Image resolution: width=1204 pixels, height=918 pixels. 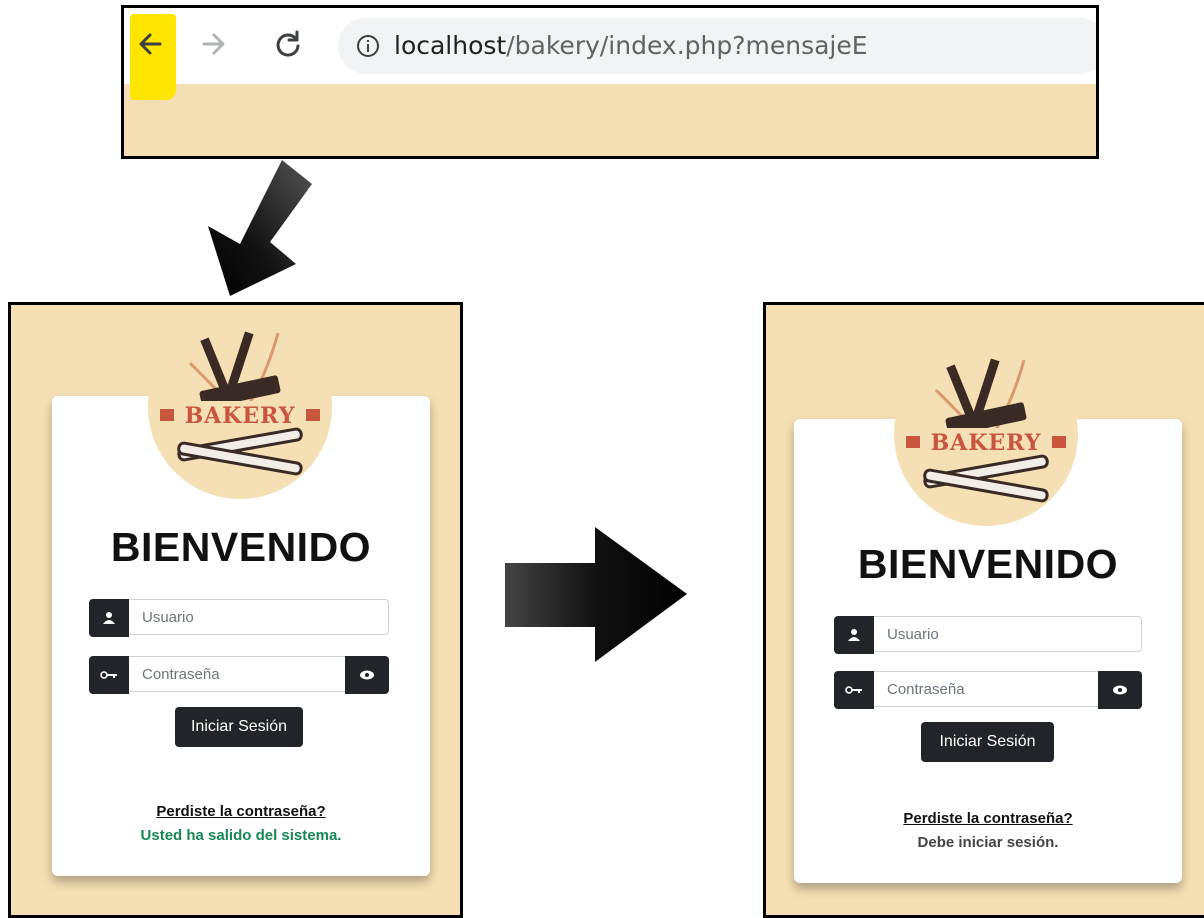 I want to click on status-message: Usted ha salido del sistema., so click(x=241, y=835).